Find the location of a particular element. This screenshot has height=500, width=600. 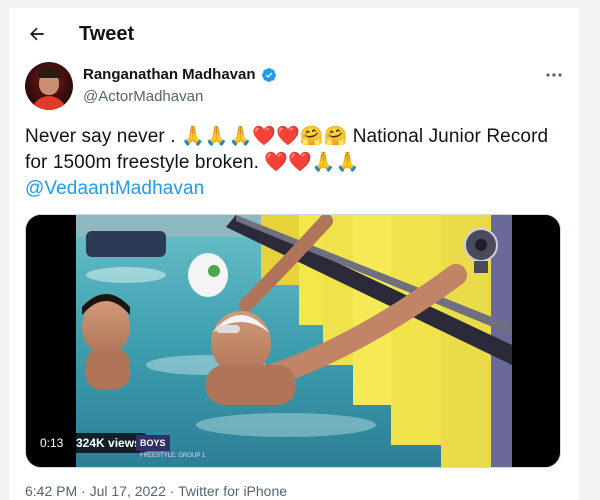

broadcast-caption: BOYS is located at coordinates (153, 443).